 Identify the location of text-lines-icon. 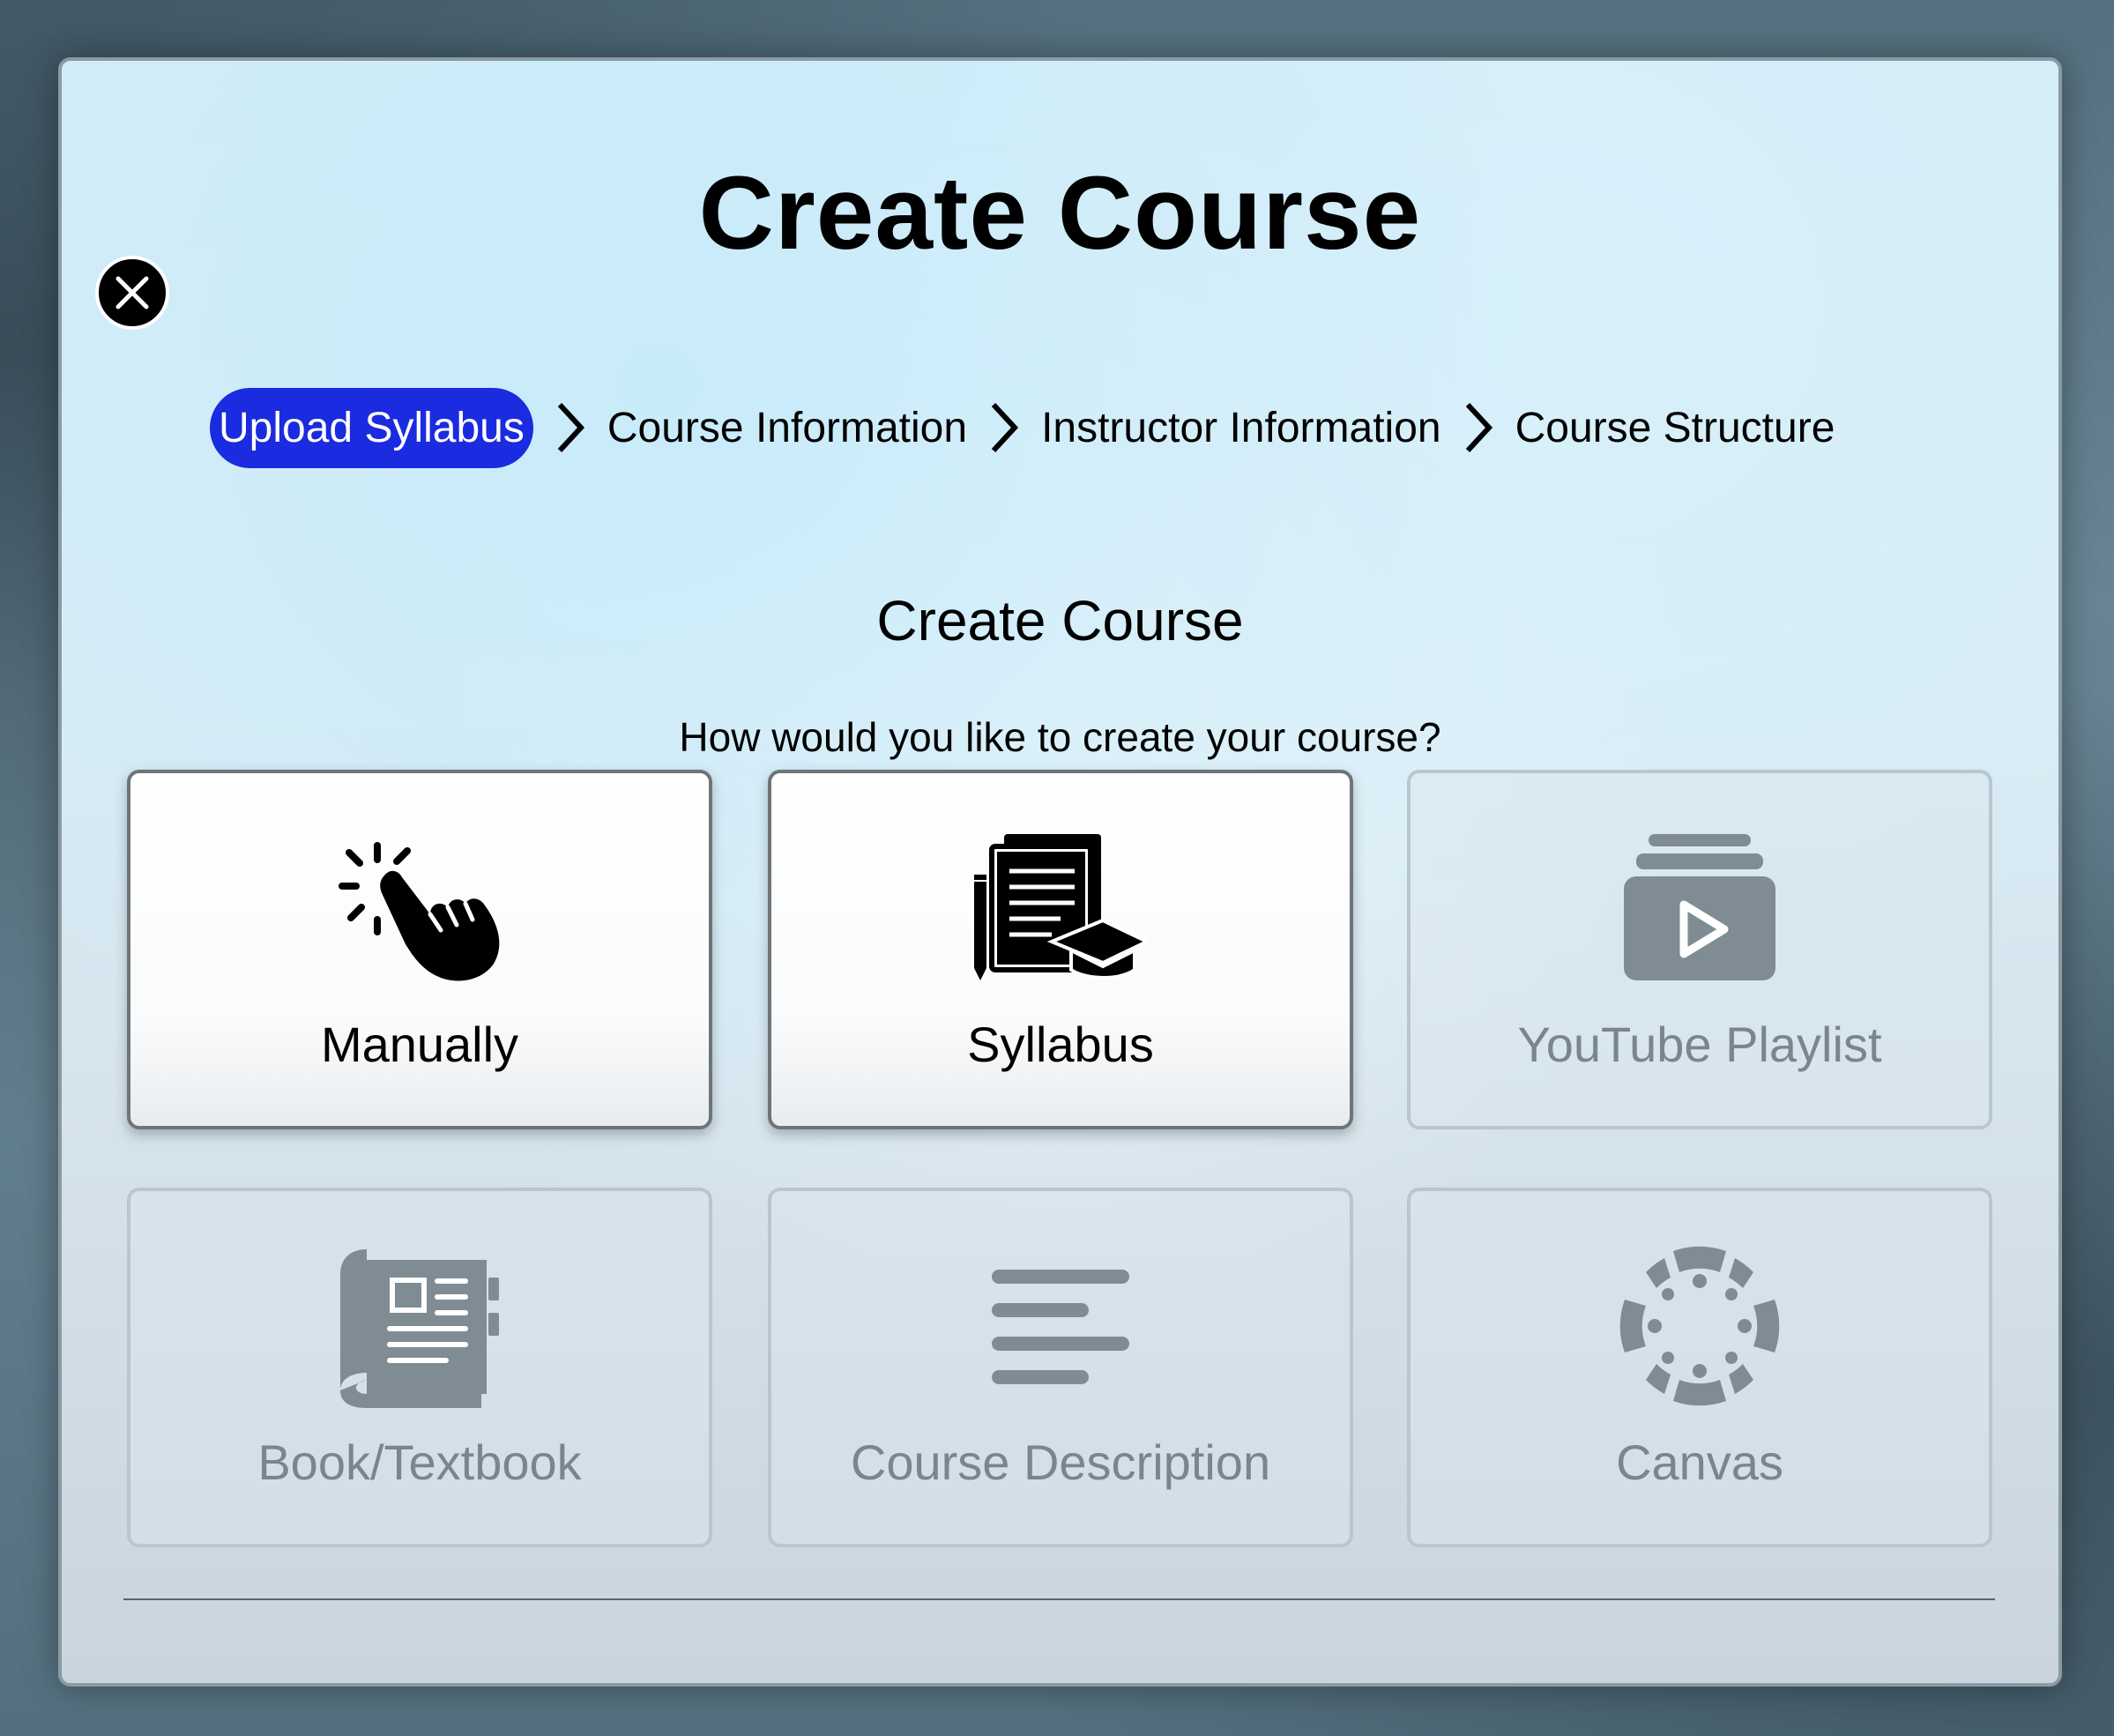
(1060, 1327).